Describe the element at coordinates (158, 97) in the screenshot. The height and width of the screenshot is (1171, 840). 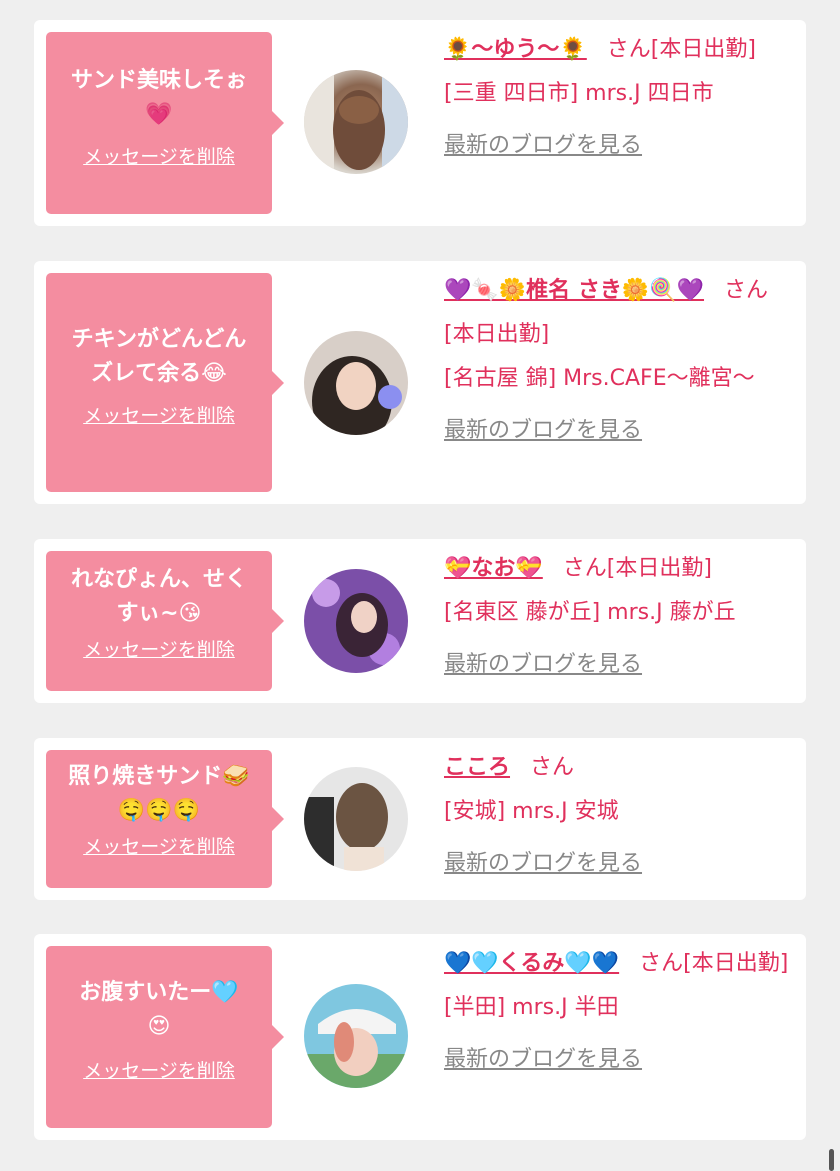
I see `message-text: サンド美味しそぉ 💗` at that location.